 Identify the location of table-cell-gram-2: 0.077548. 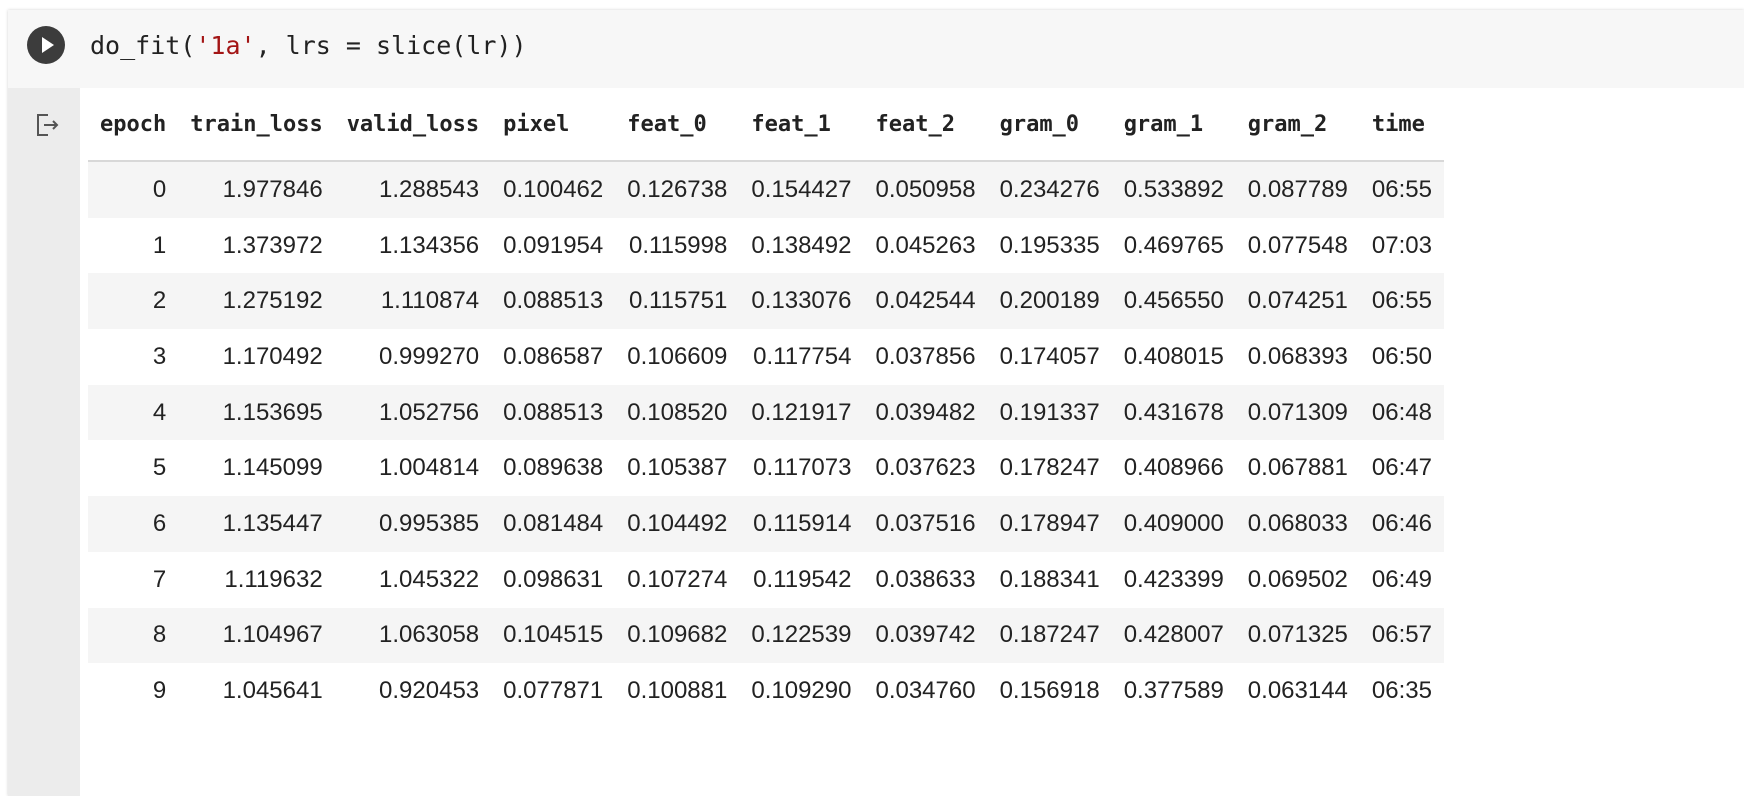
(1297, 245).